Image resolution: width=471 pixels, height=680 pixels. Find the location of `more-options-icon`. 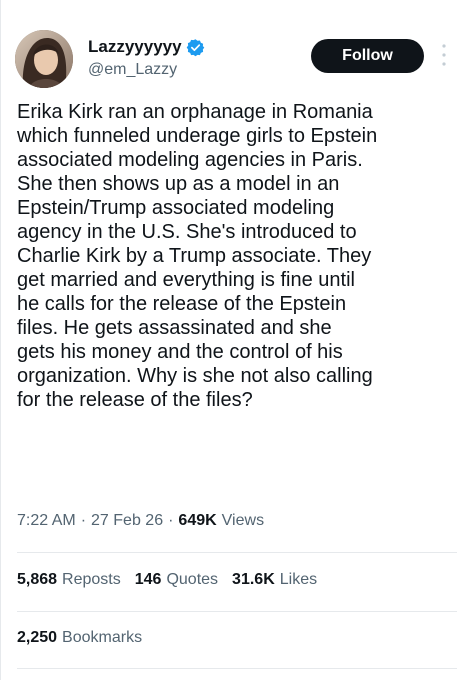

more-options-icon is located at coordinates (444, 55).